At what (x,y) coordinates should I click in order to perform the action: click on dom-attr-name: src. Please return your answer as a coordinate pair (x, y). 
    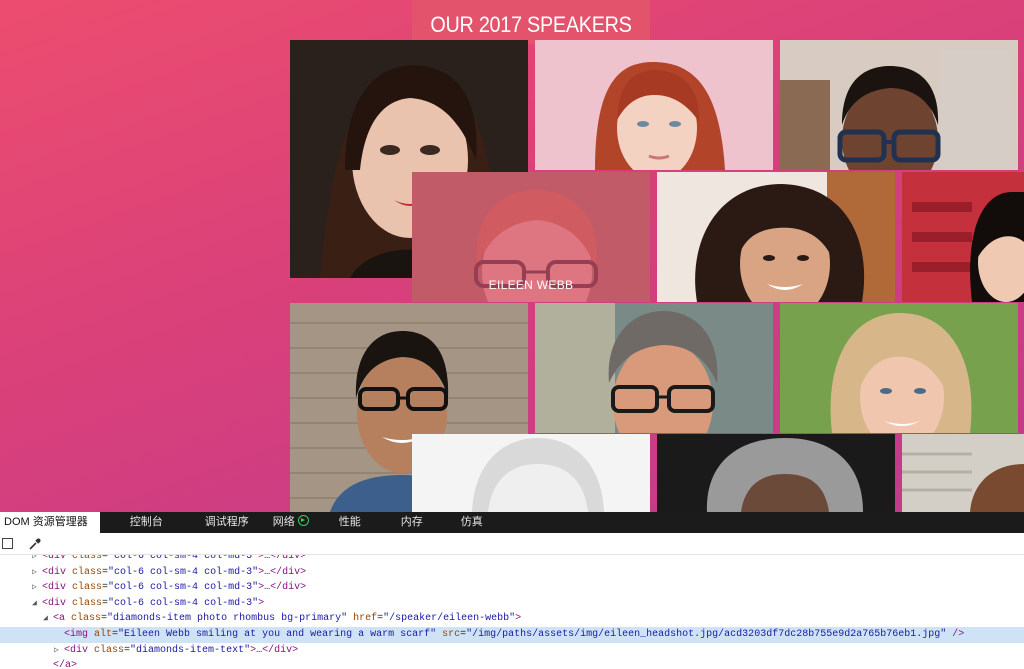
    Looking at the image, I should click on (448, 634).